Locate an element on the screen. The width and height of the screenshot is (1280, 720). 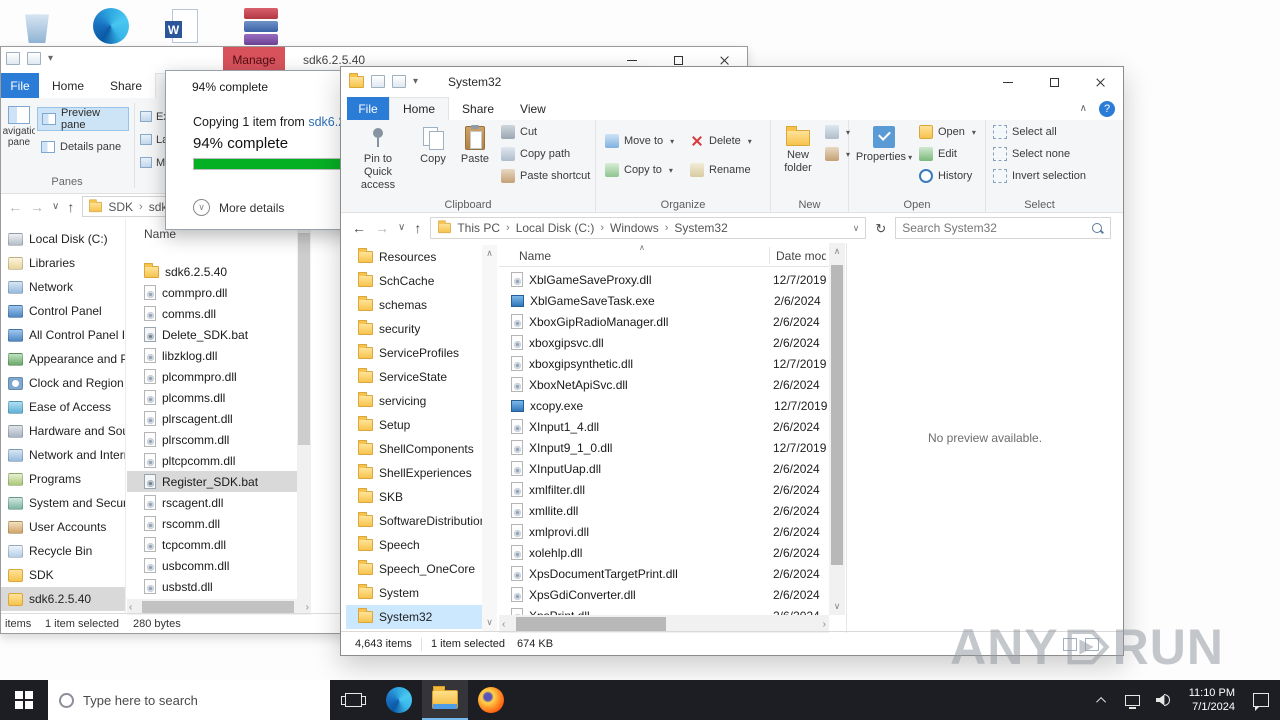
layout-option: Extra large icons is located at coordinates (153, 116).